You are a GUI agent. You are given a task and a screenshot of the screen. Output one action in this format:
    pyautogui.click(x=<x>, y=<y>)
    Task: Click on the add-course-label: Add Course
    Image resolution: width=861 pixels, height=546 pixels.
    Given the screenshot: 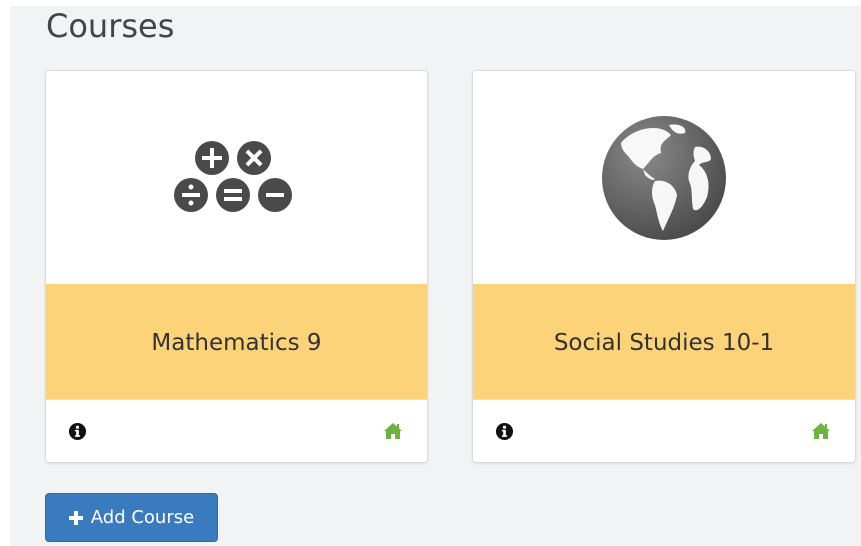 What is the action you would take?
    pyautogui.click(x=142, y=517)
    